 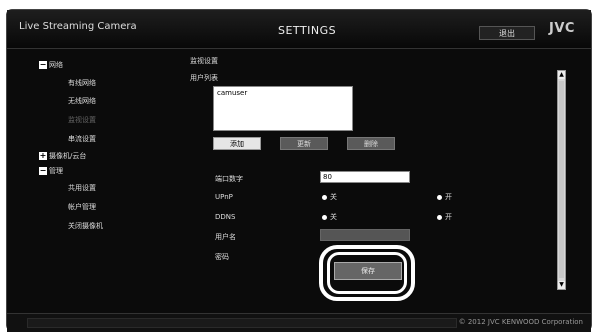 What do you see at coordinates (329, 197) in the screenshot?
I see `upnp-off-radio: 关` at bounding box center [329, 197].